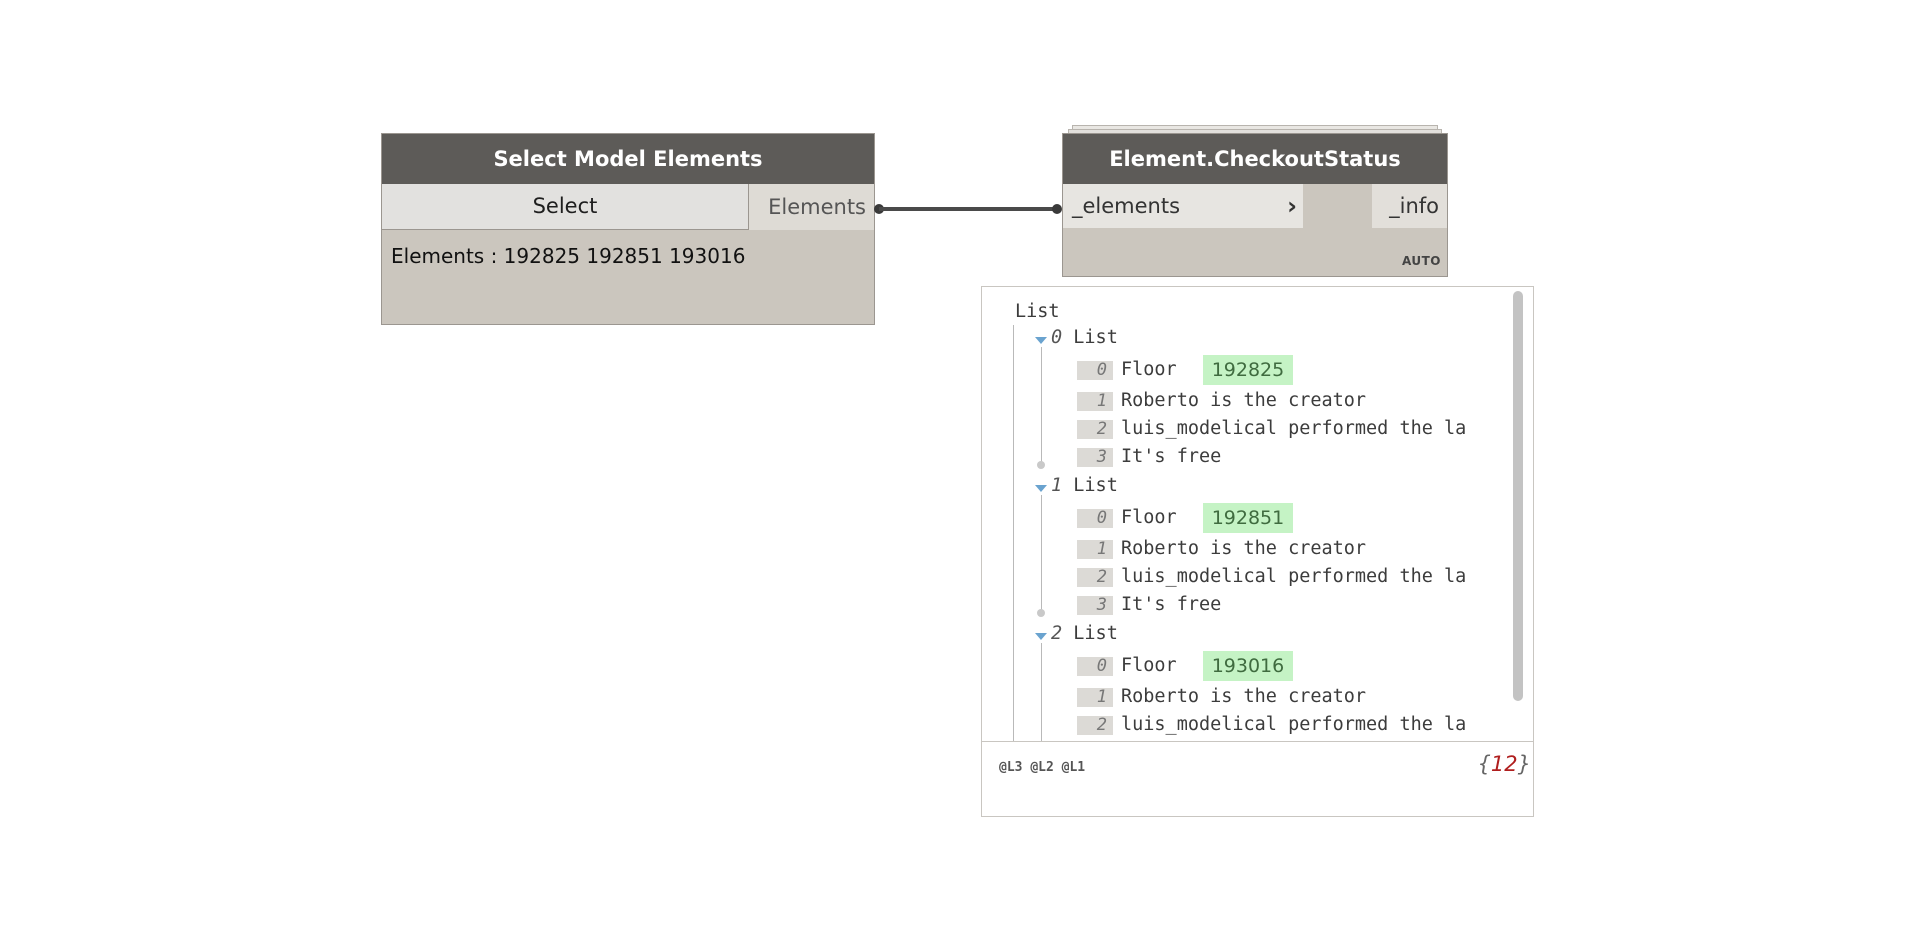 Image resolution: width=1920 pixels, height=940 pixels. I want to click on list-header: 2 List, so click(1076, 634).